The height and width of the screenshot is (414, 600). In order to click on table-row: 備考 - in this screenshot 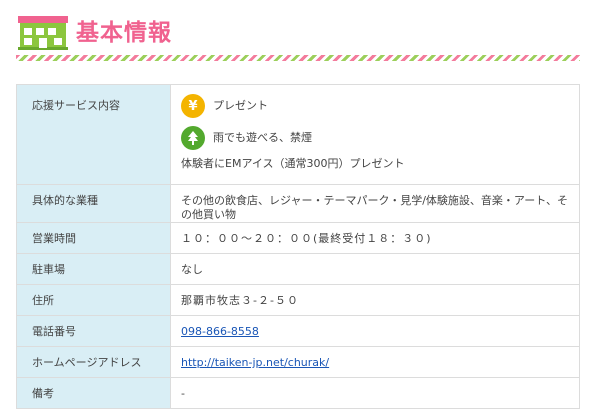, I will do `click(298, 393)`.